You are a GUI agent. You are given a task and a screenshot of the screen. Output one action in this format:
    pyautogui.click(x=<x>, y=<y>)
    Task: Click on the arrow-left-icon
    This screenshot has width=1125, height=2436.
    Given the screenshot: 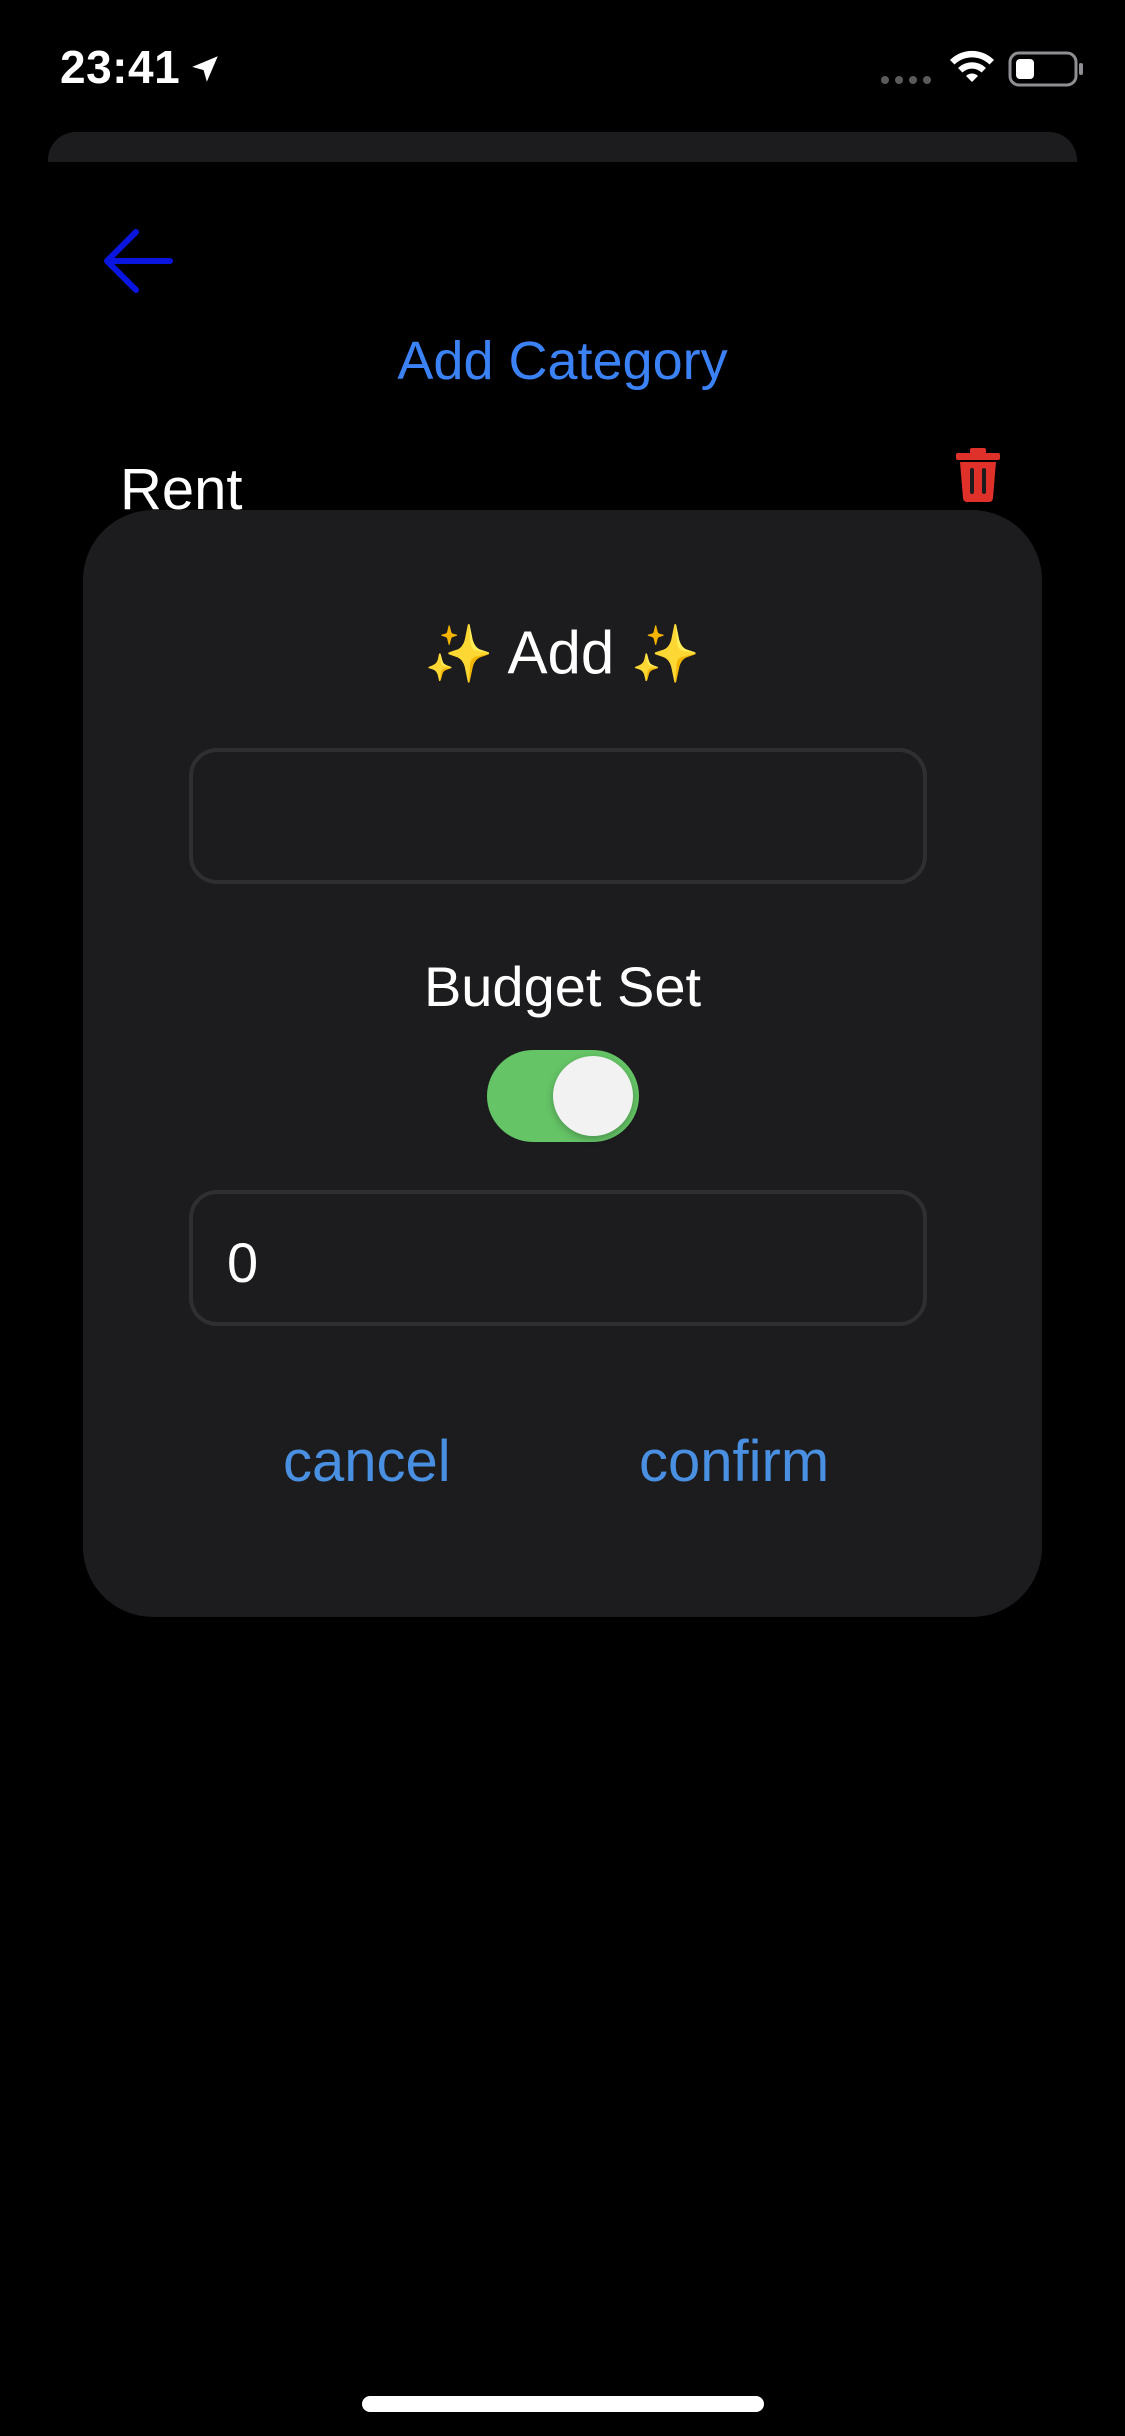 What is the action you would take?
    pyautogui.click(x=138, y=261)
    